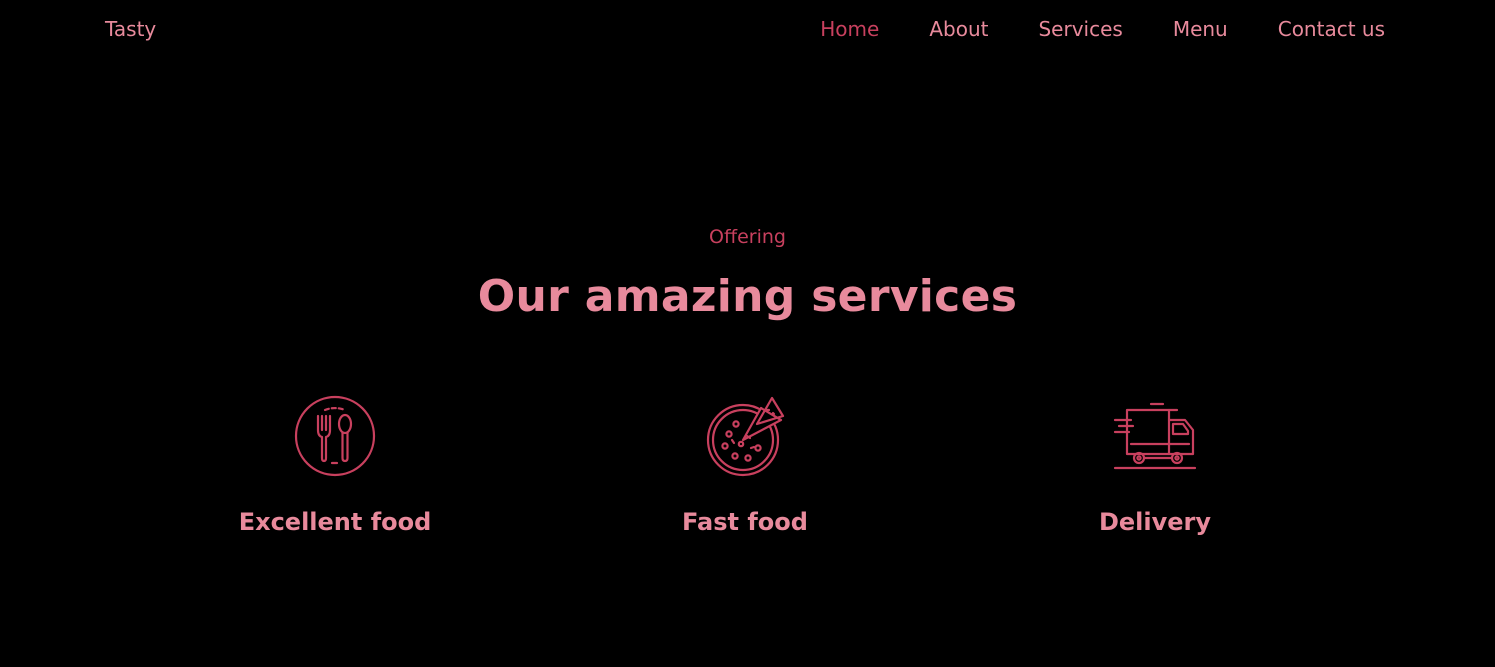  I want to click on section-eyebrow: Offering, so click(747, 237).